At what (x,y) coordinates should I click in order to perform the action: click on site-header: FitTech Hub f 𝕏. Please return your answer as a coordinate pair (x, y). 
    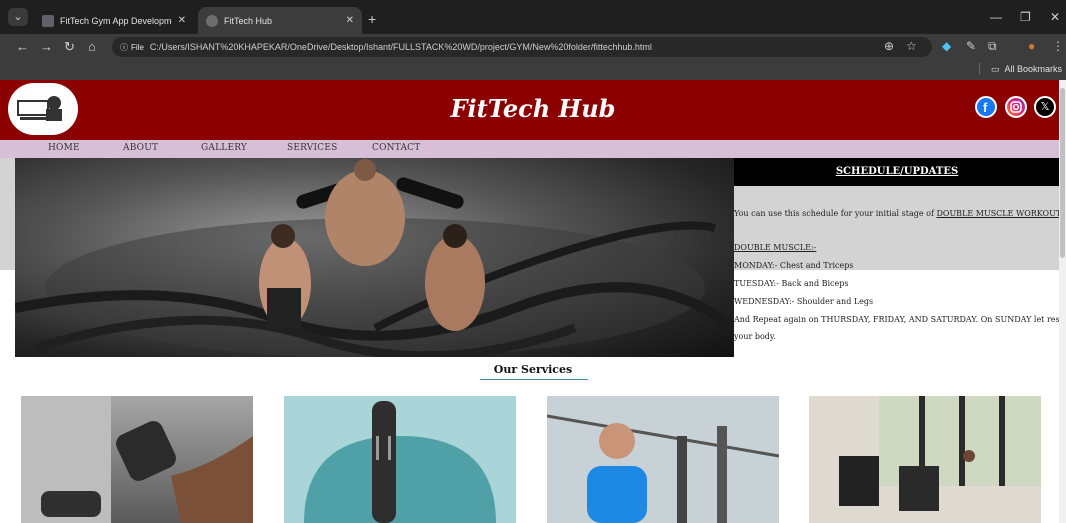
    Looking at the image, I should click on (533, 110).